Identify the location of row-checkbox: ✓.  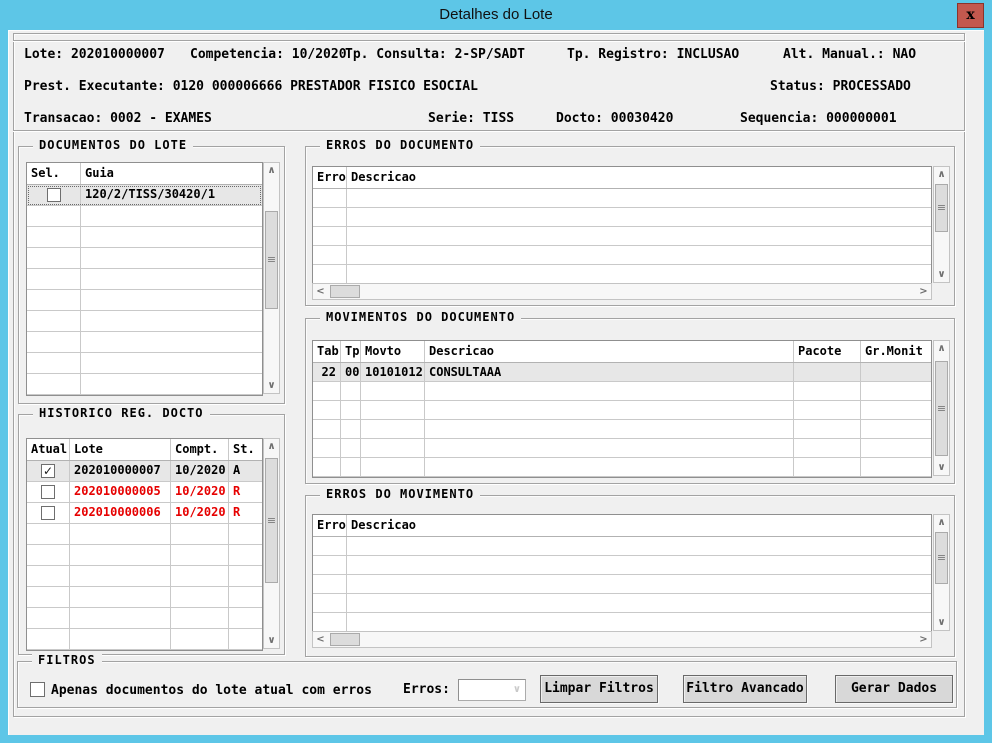
(48, 471).